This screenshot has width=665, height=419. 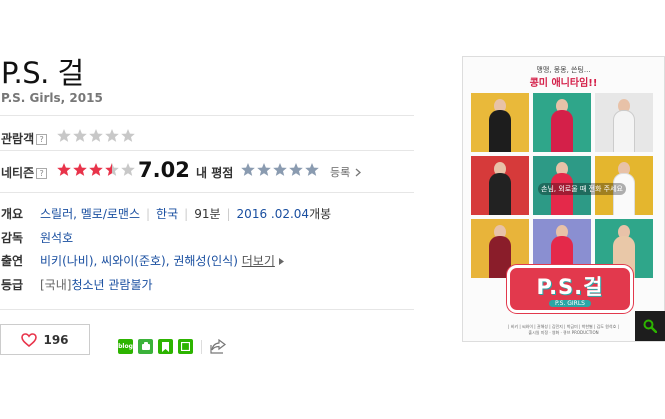 I want to click on share-icon, so click(x=218, y=346).